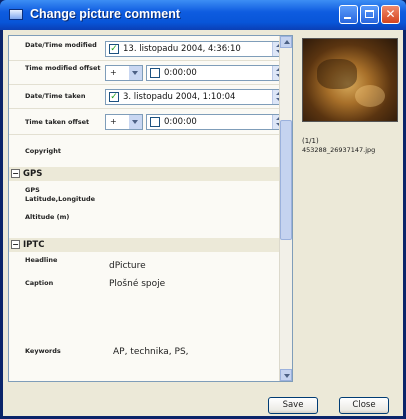  I want to click on headline-value: dPicture, so click(127, 266).